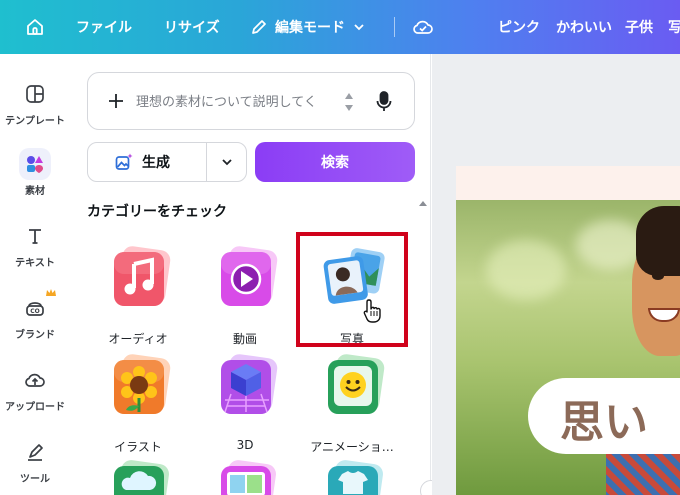  I want to click on pencil-icon, so click(259, 27).